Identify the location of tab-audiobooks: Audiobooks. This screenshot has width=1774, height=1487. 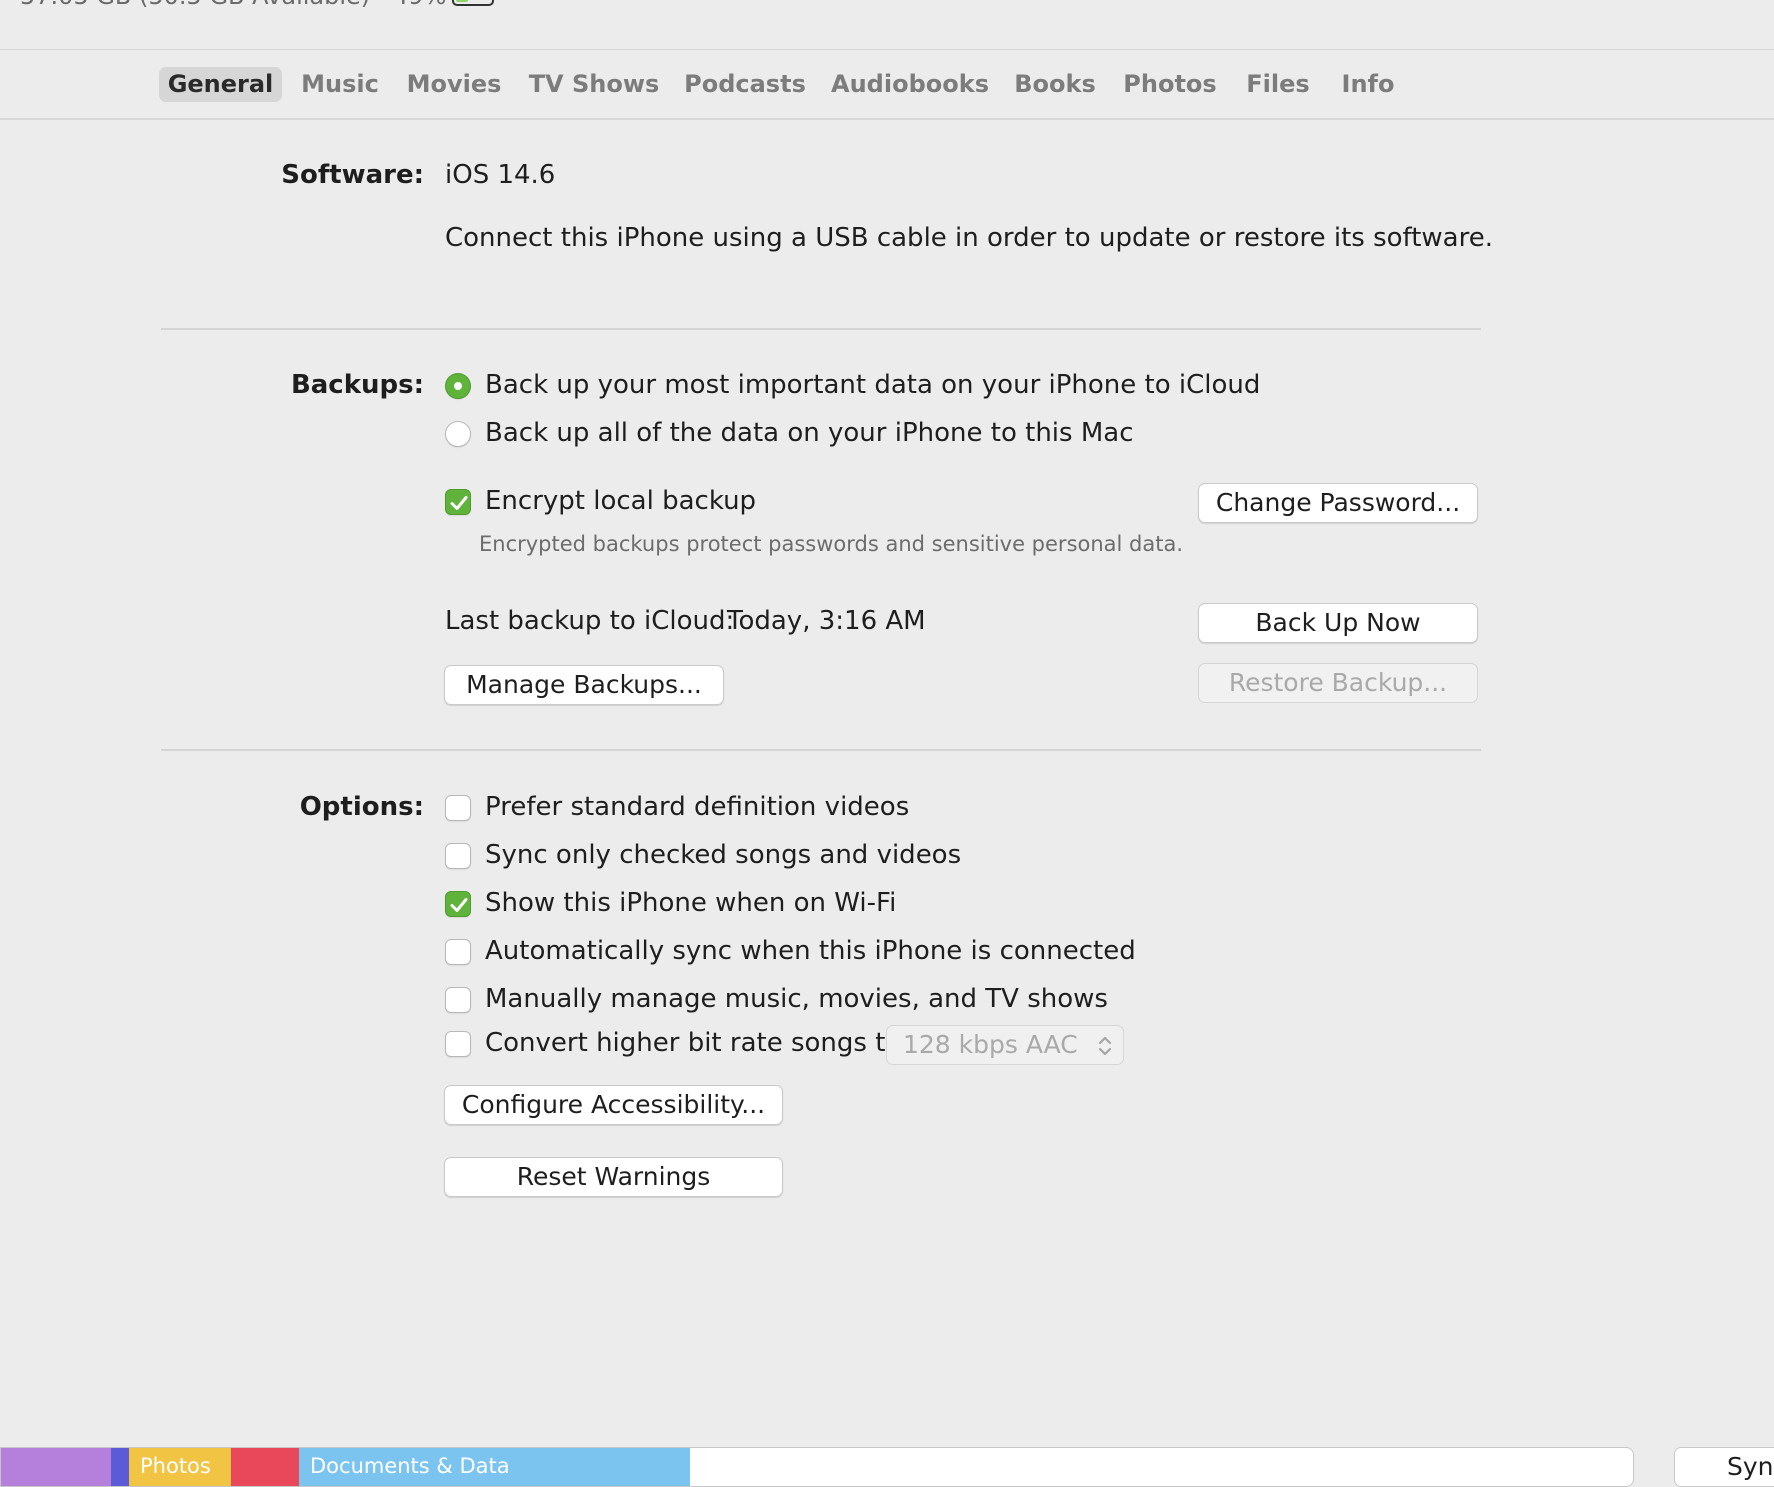
(910, 84).